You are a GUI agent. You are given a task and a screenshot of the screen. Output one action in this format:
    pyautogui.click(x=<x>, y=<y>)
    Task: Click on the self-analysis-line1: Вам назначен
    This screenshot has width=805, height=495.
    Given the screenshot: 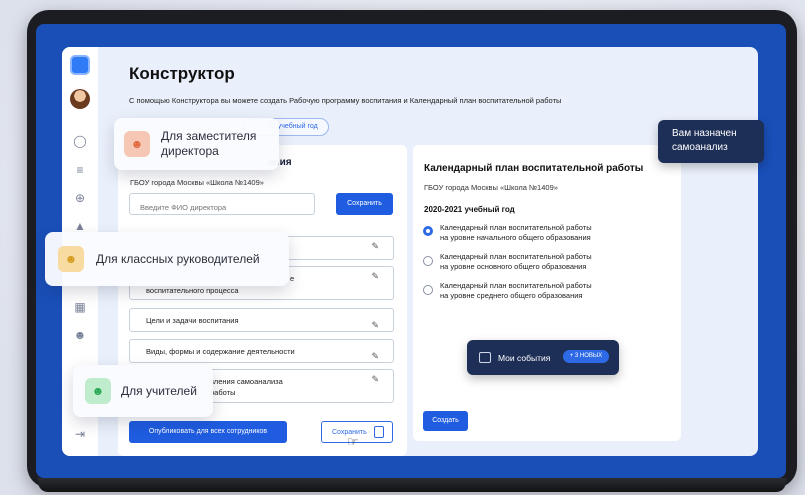 What is the action you would take?
    pyautogui.click(x=704, y=133)
    